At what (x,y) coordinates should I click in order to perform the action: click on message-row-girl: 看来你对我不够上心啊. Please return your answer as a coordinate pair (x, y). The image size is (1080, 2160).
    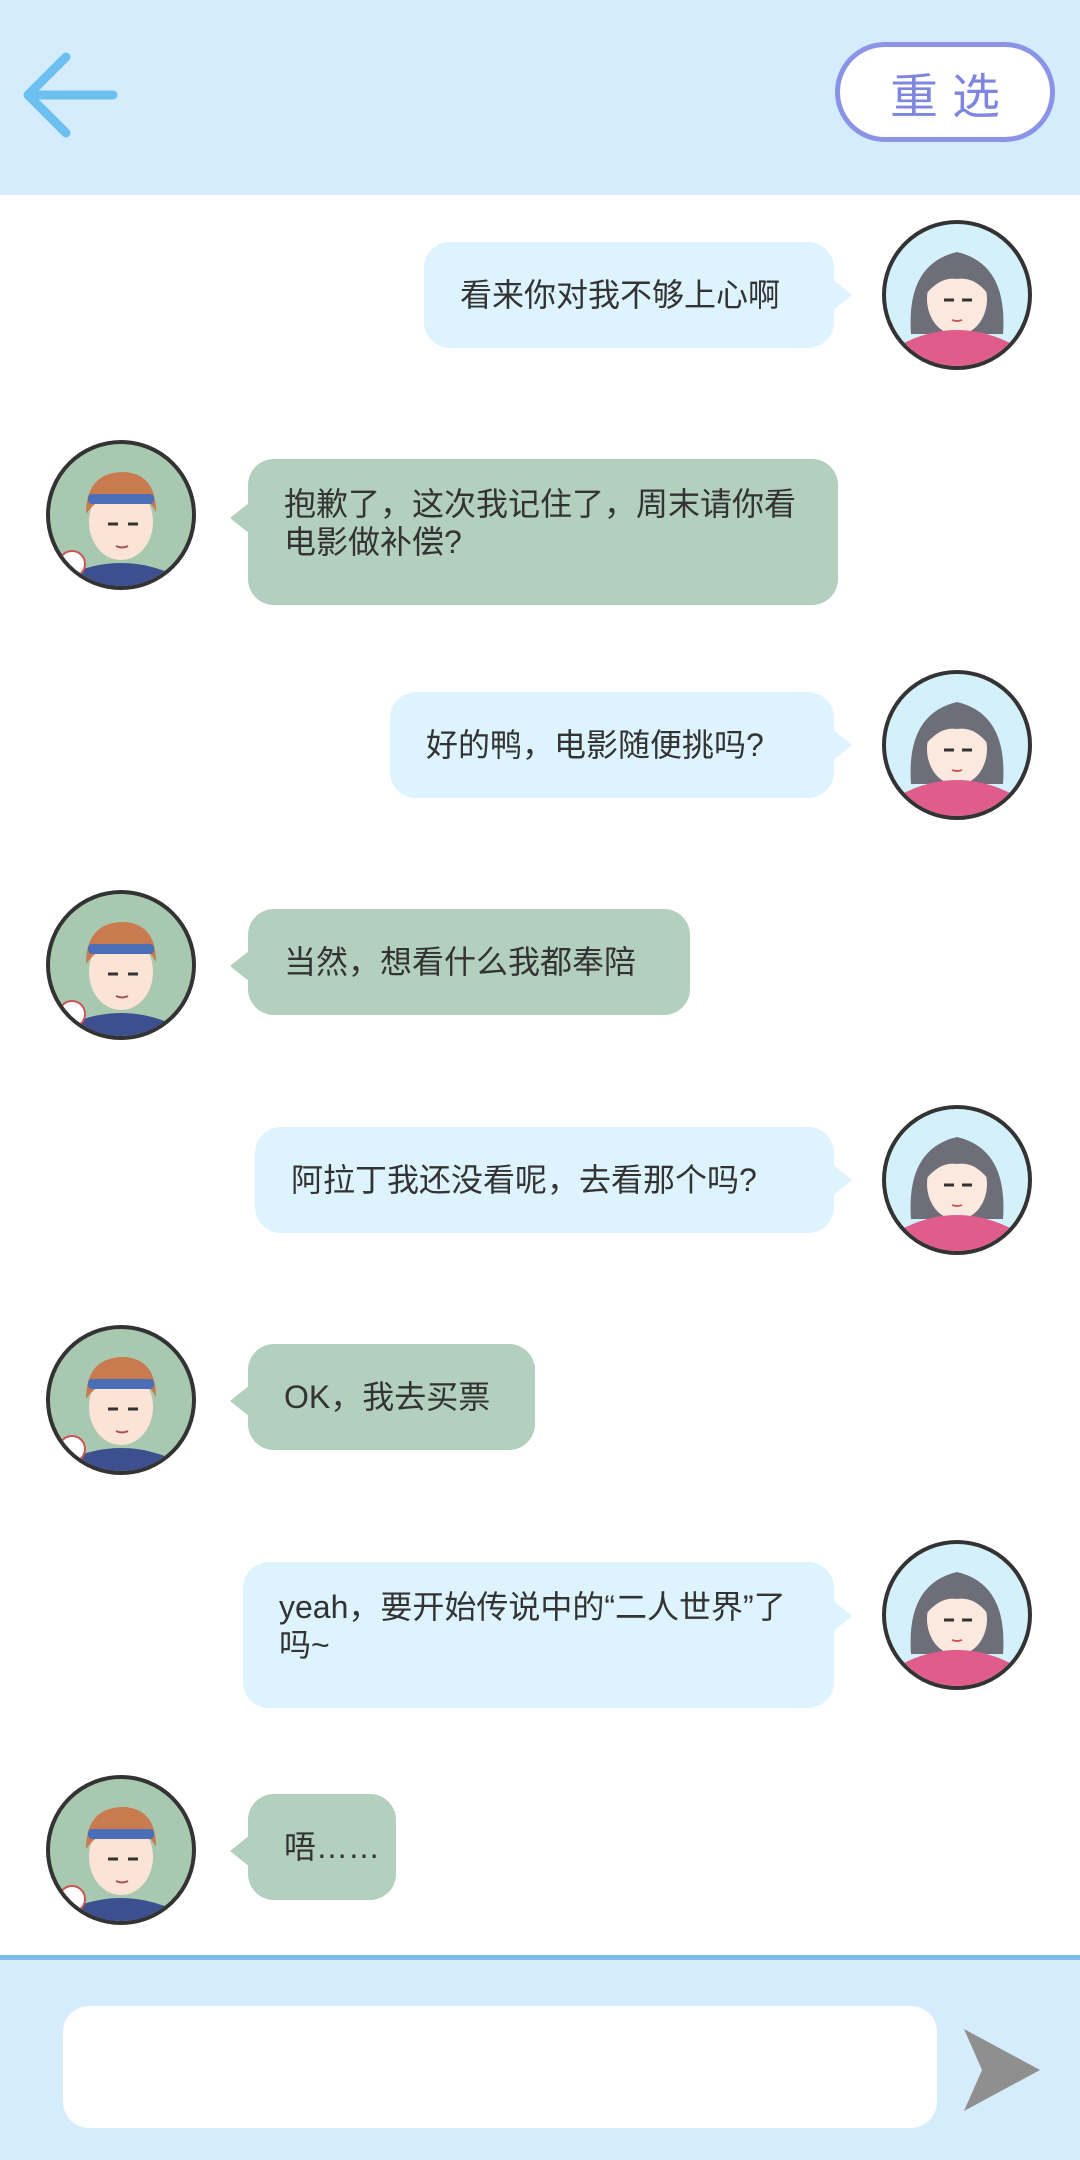
    Looking at the image, I should click on (540, 297).